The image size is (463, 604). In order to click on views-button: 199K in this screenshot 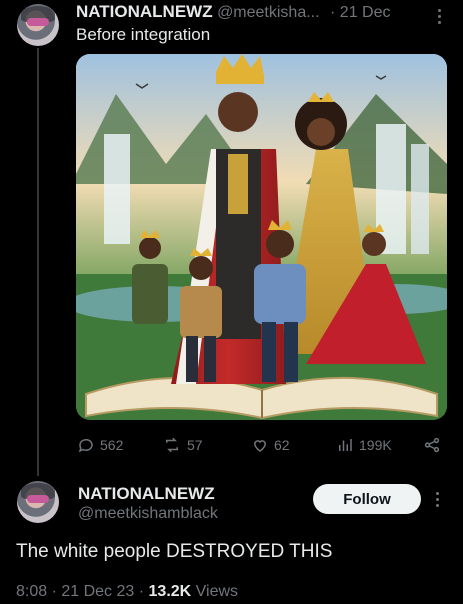, I will do `click(364, 445)`.